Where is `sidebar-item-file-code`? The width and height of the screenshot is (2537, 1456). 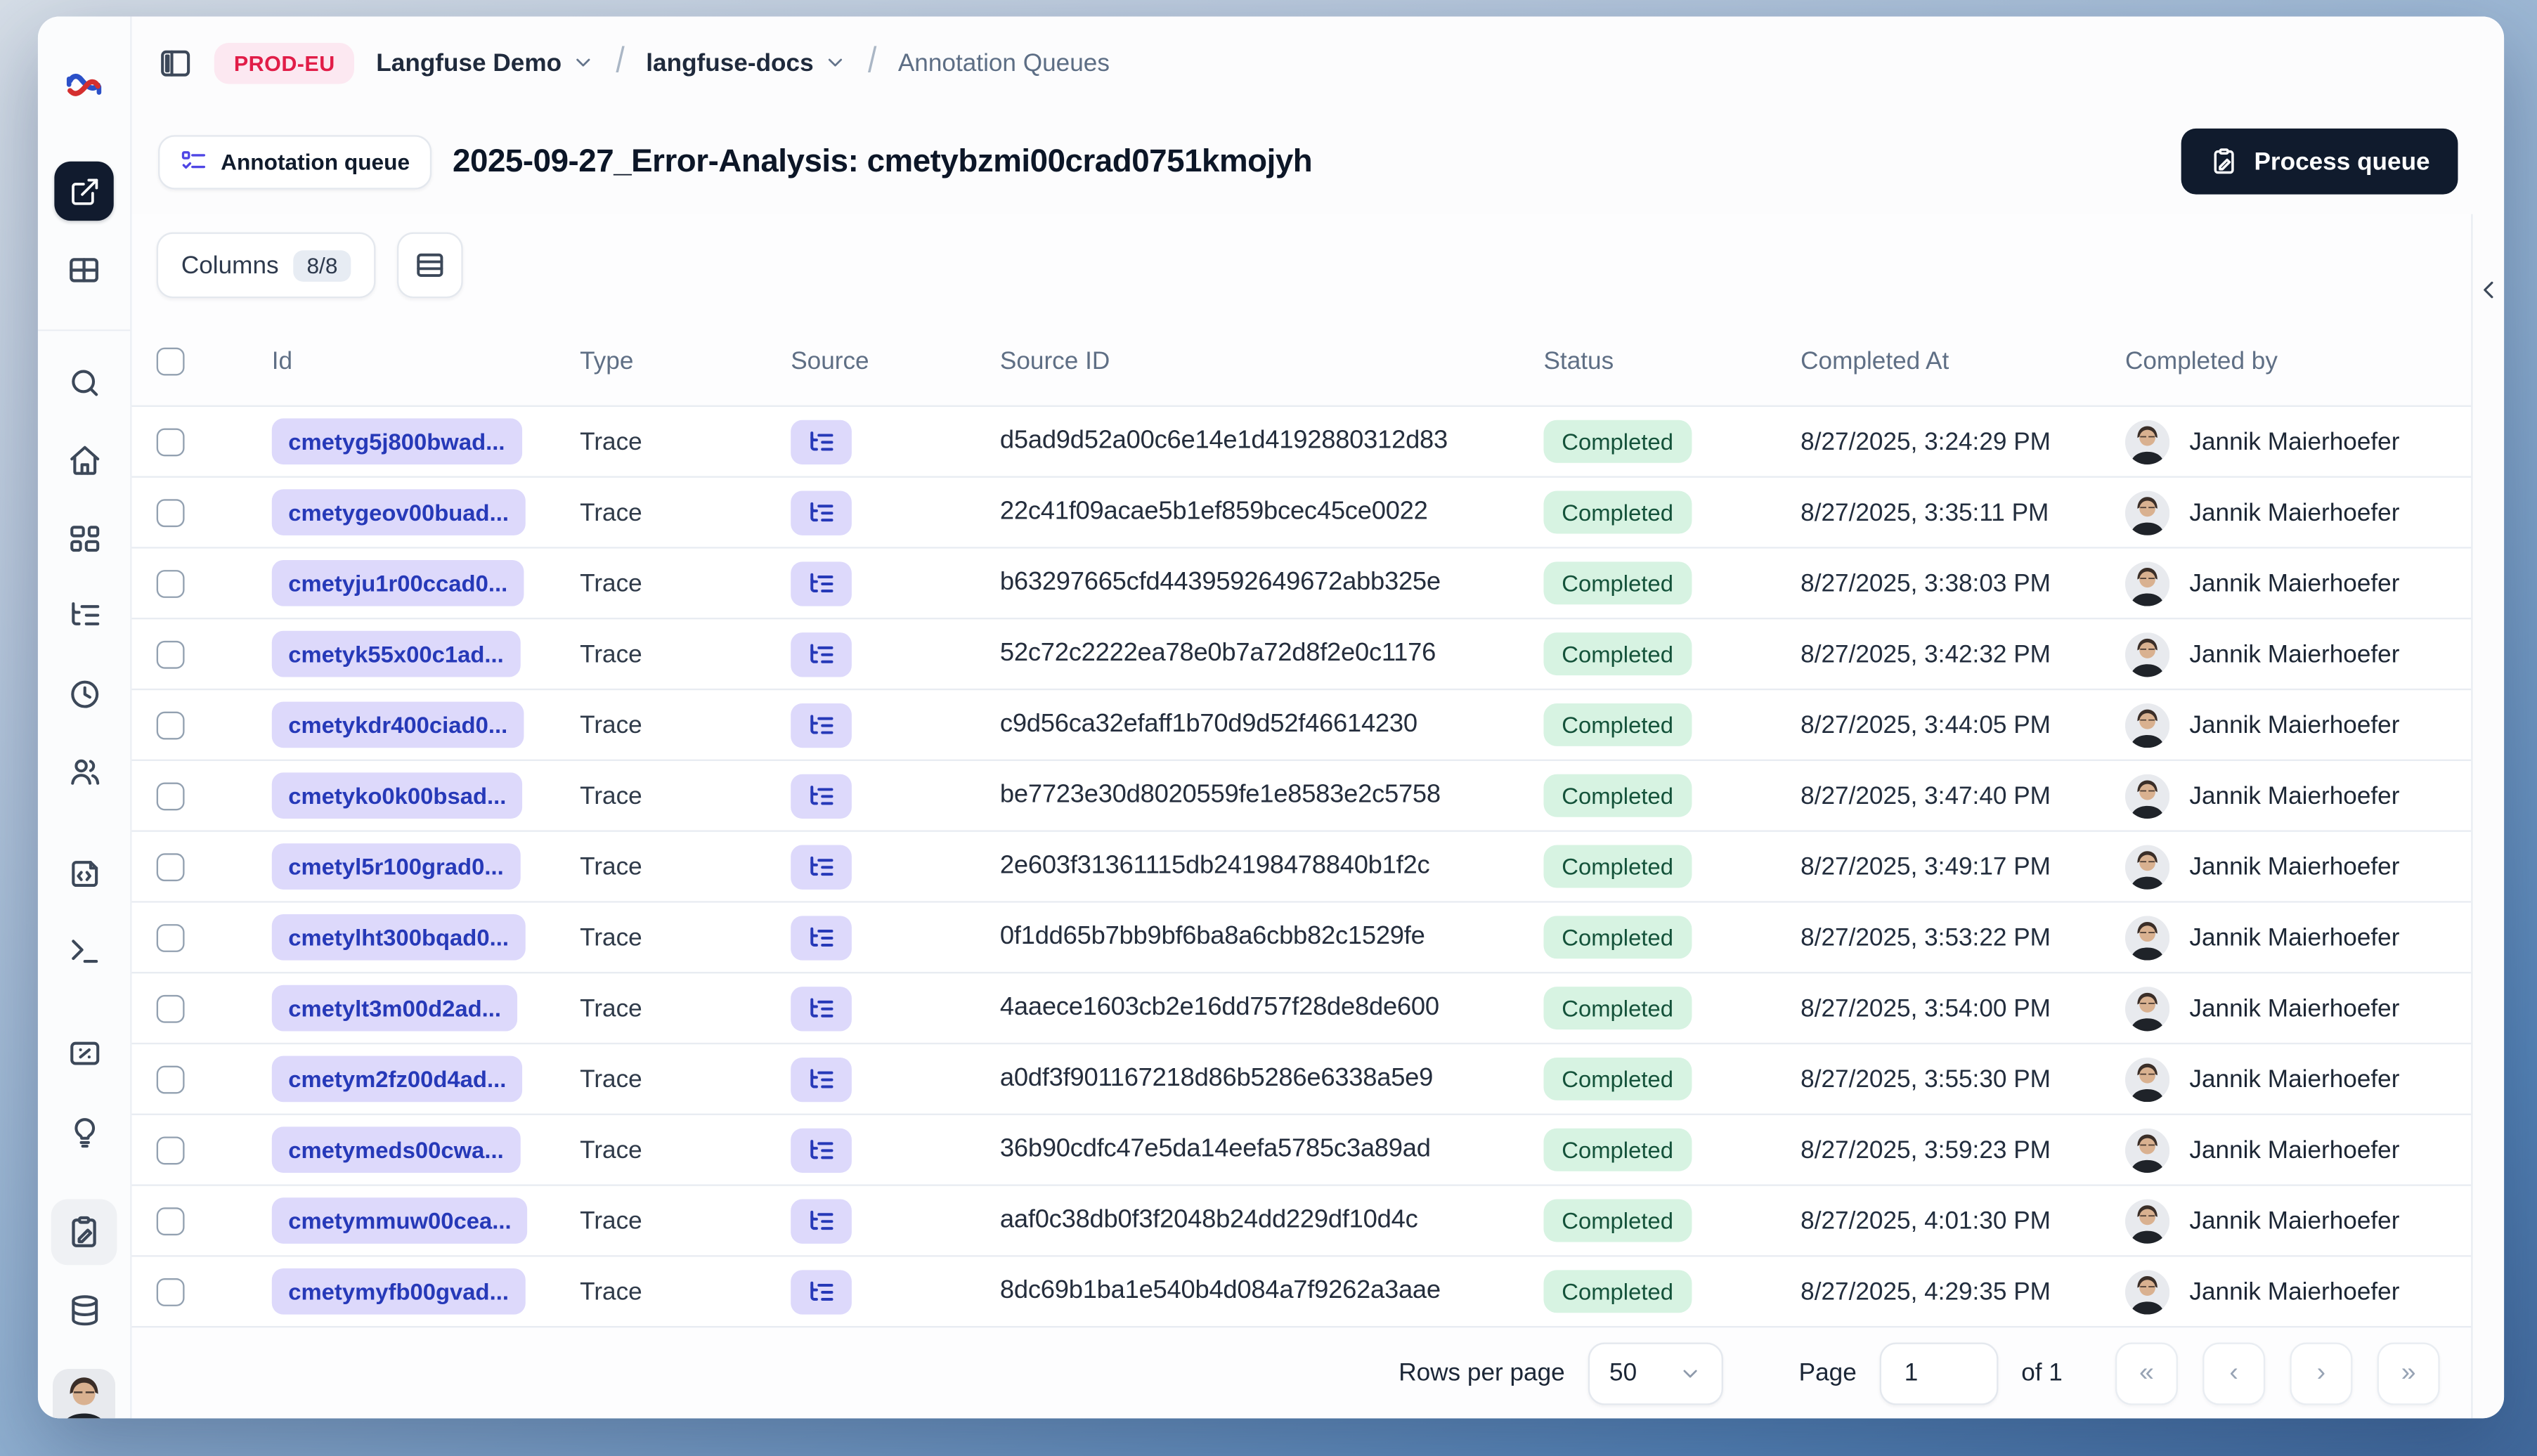
sidebar-item-file-code is located at coordinates (84, 873).